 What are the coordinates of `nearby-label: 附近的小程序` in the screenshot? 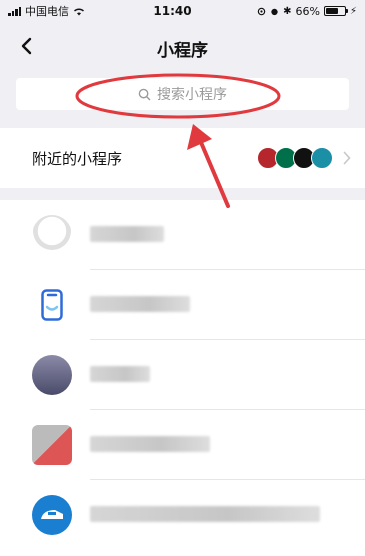 It's located at (77, 158).